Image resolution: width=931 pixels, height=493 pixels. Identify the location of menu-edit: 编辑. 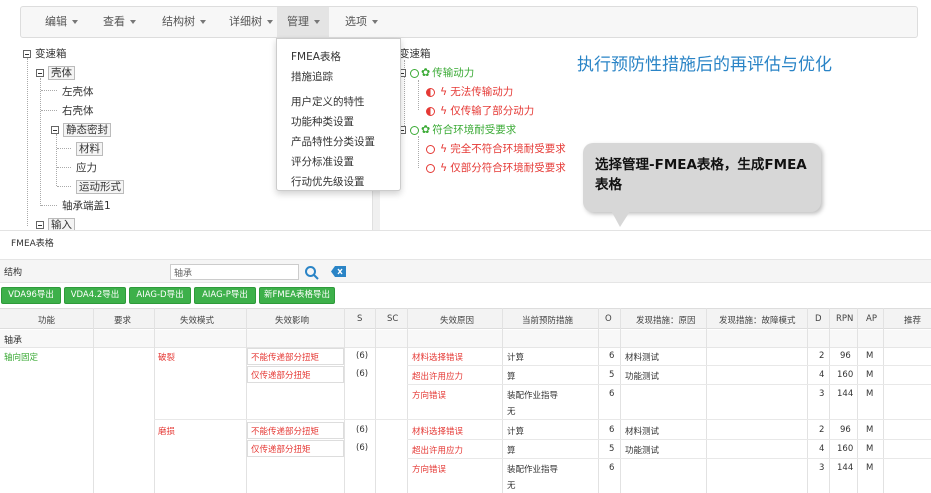
(53, 22).